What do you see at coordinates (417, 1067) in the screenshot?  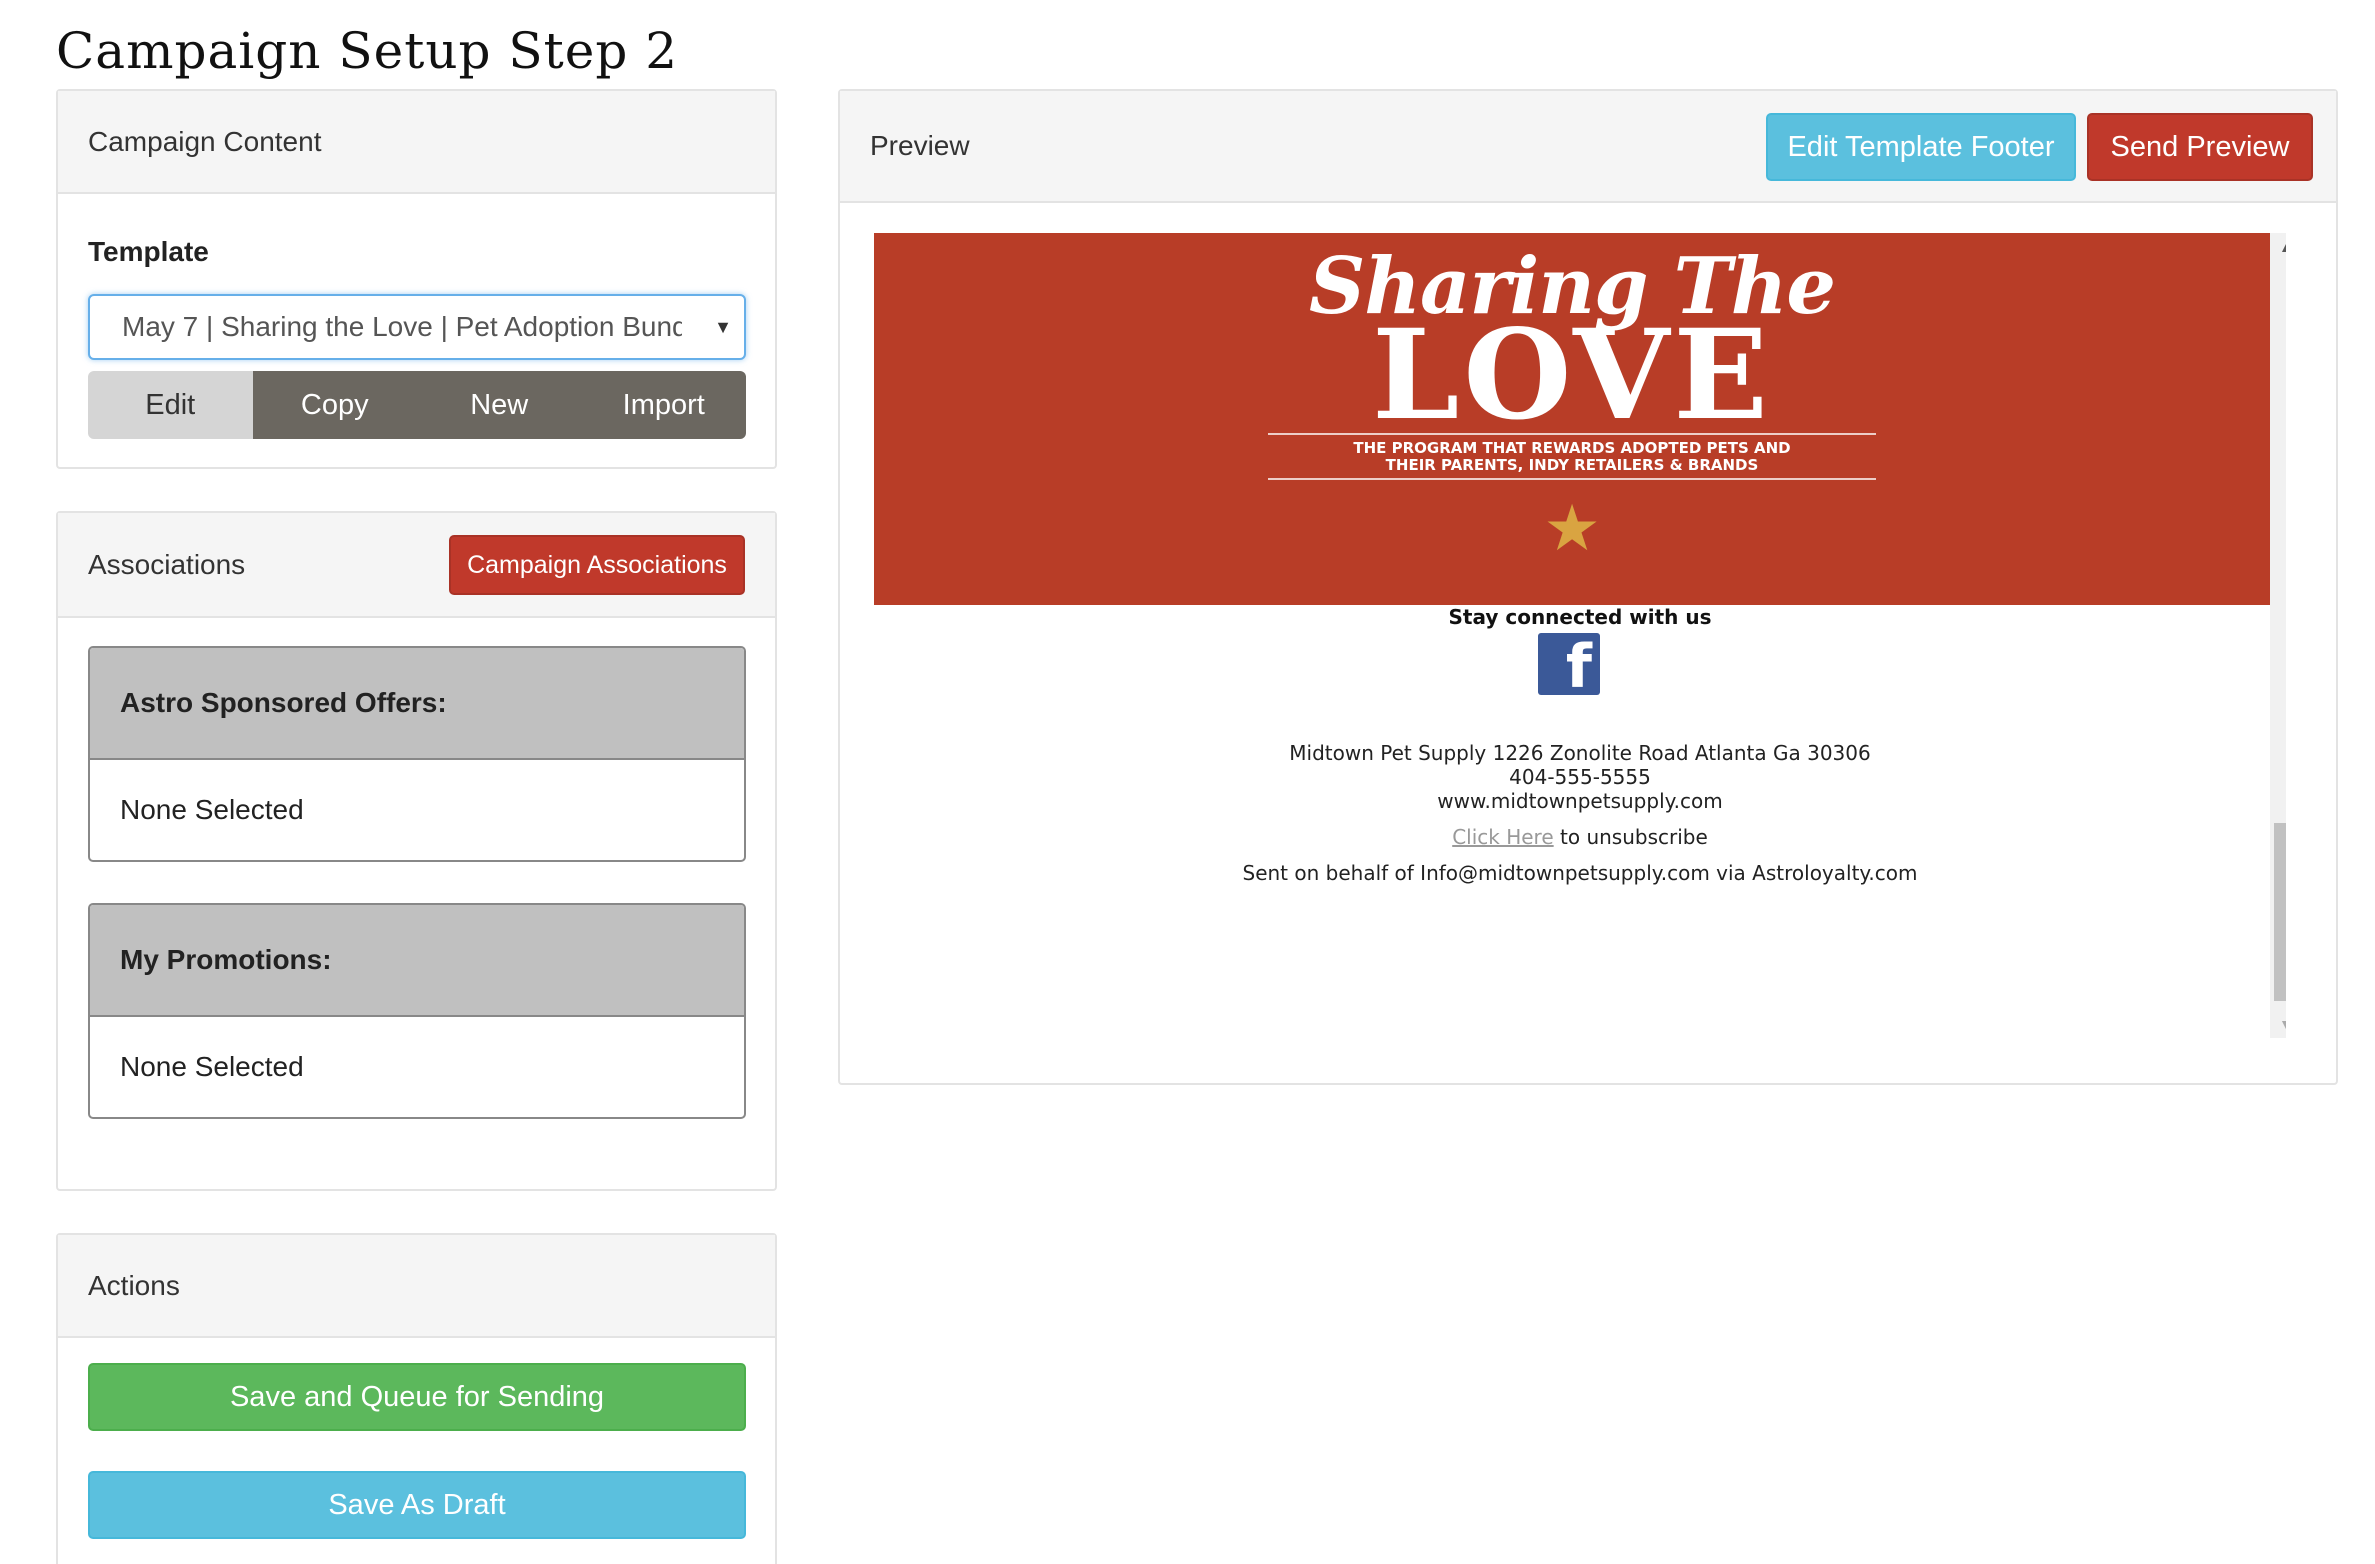 I see `my-promotions-body: None Selected` at bounding box center [417, 1067].